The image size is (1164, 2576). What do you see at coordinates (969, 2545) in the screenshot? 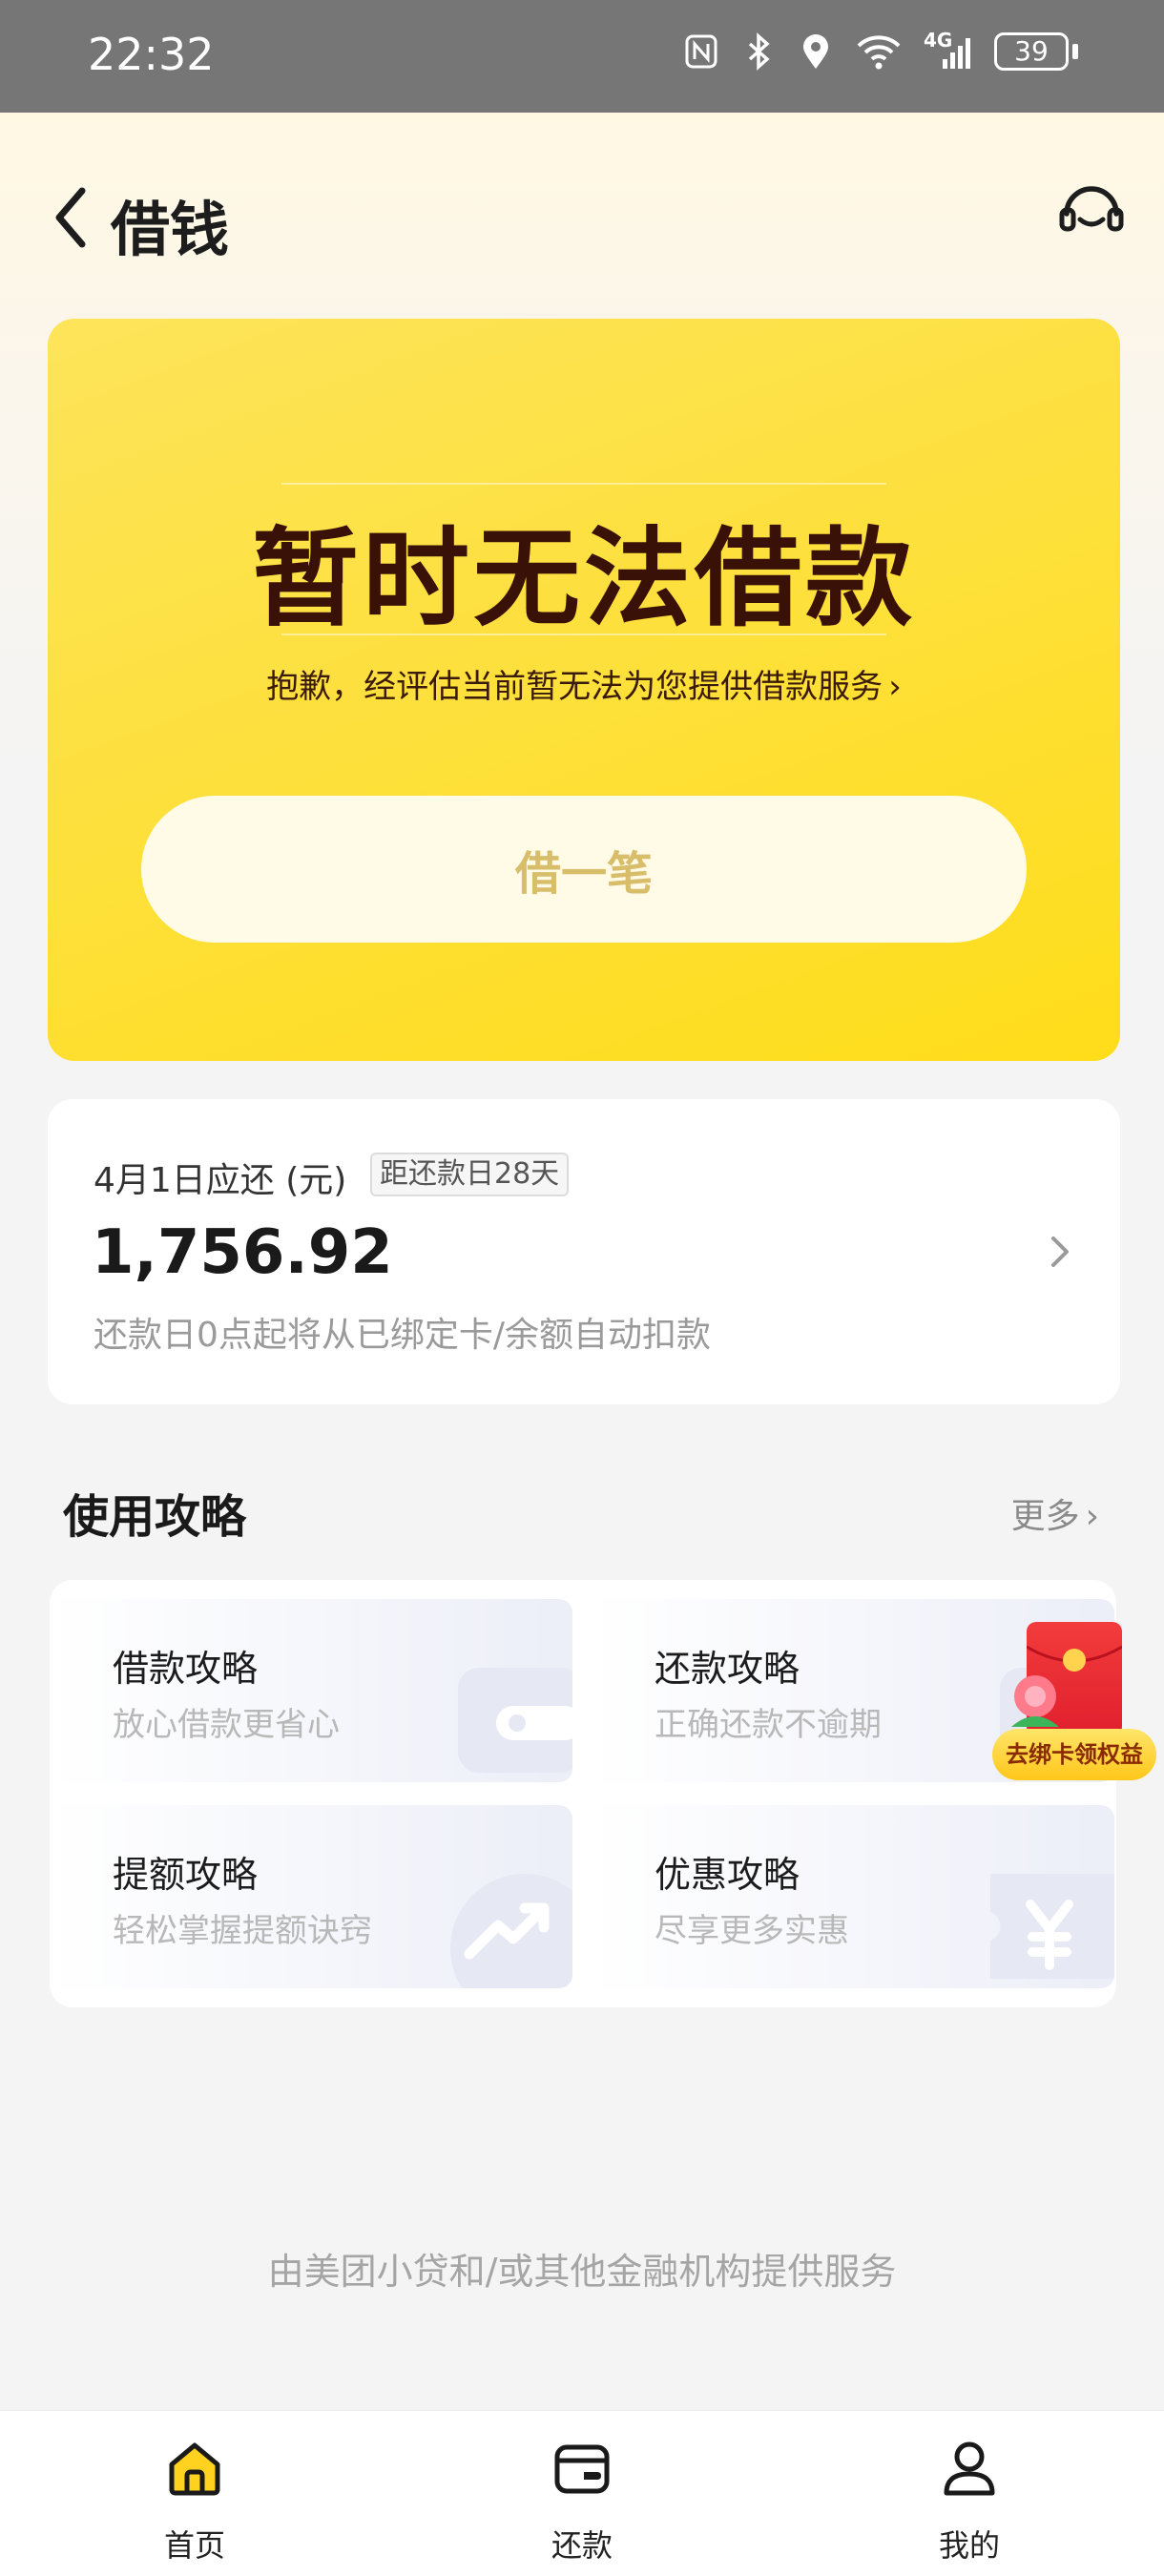
I see `tab-label: 我的` at bounding box center [969, 2545].